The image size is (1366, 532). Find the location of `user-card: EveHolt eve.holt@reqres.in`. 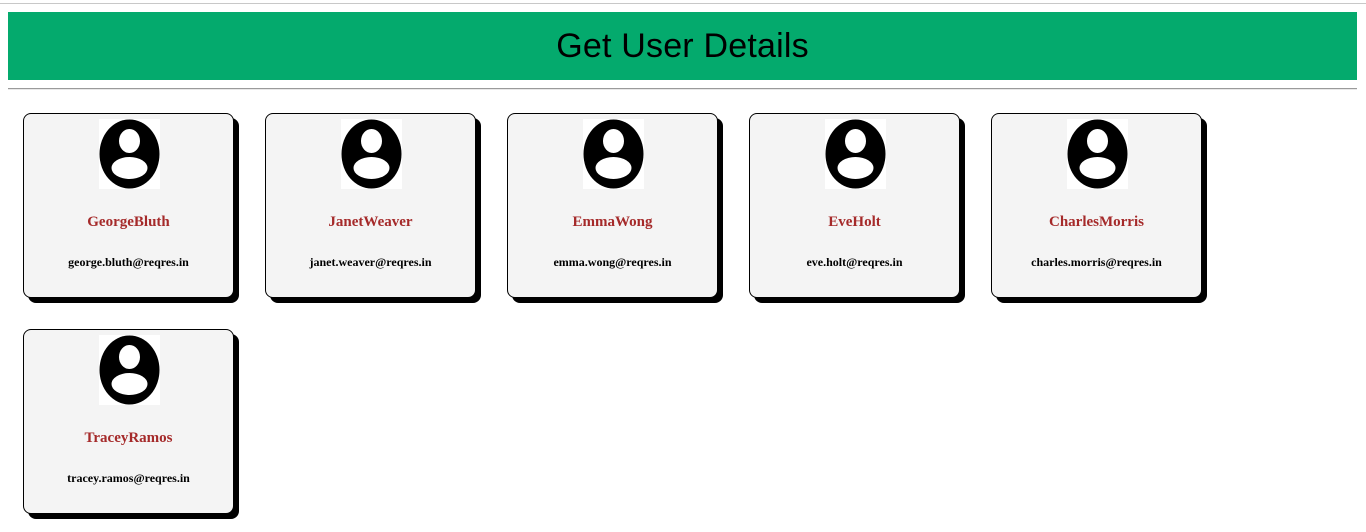

user-card: EveHolt eve.holt@reqres.in is located at coordinates (854, 205).